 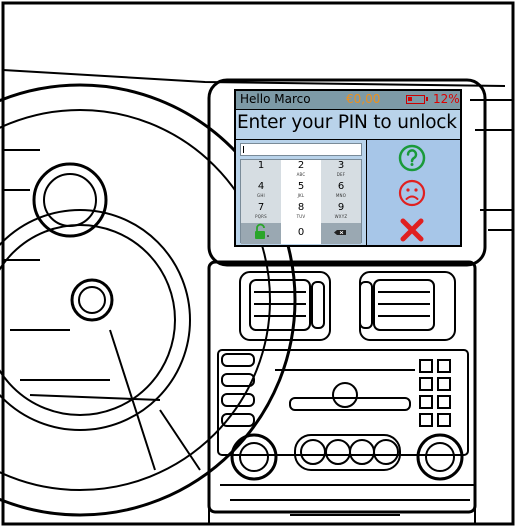 What do you see at coordinates (363, 99) in the screenshot?
I see `balance-text: €0,00` at bounding box center [363, 99].